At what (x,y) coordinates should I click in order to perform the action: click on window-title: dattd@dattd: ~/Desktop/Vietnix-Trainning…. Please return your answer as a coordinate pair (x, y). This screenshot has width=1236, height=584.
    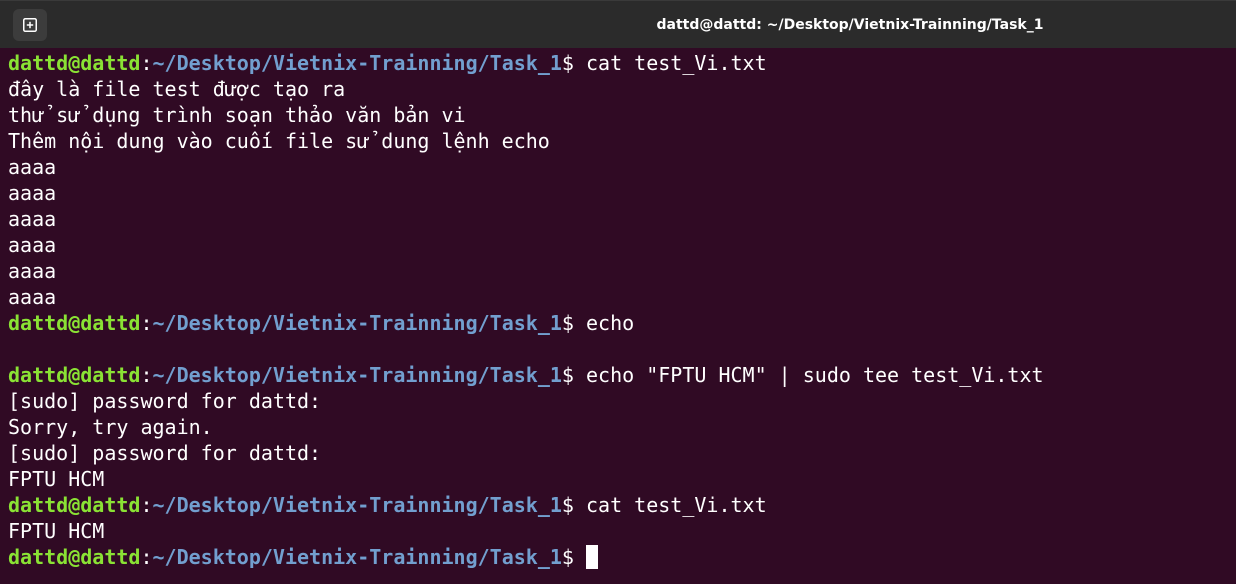
    Looking at the image, I should click on (850, 25).